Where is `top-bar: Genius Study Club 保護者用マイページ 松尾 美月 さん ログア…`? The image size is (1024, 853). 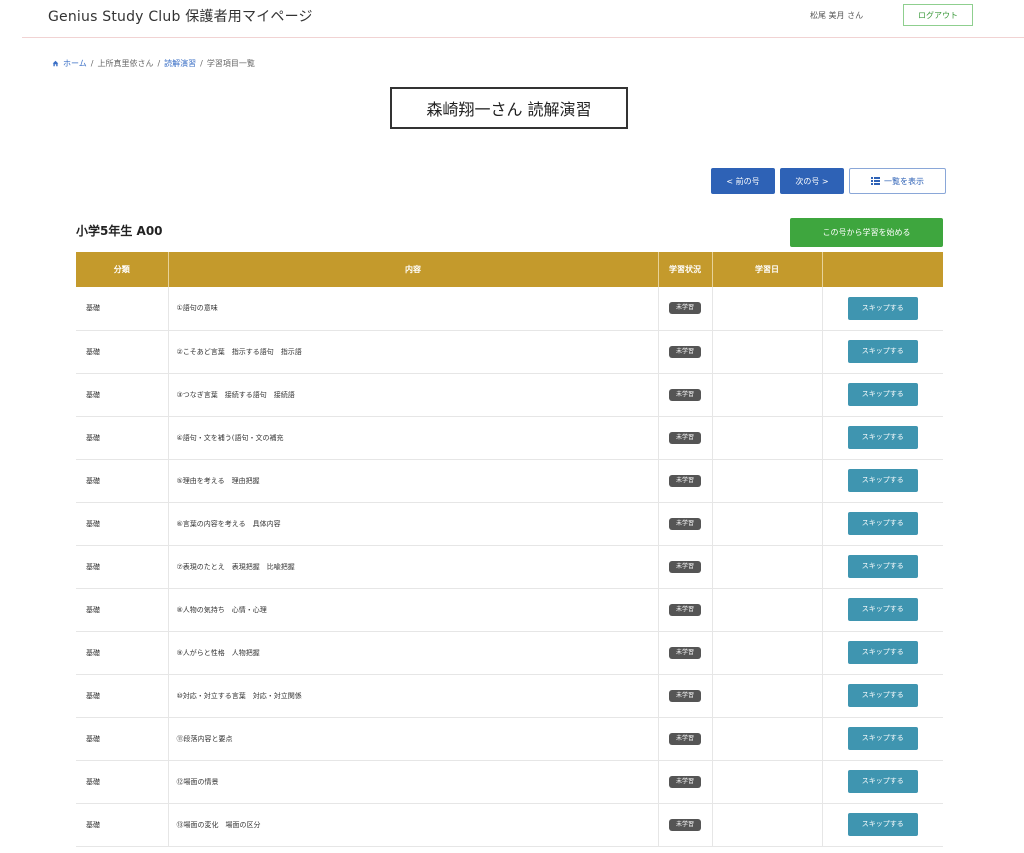
top-bar: Genius Study Club 保護者用マイページ 松尾 美月 さん ログア… is located at coordinates (512, 20).